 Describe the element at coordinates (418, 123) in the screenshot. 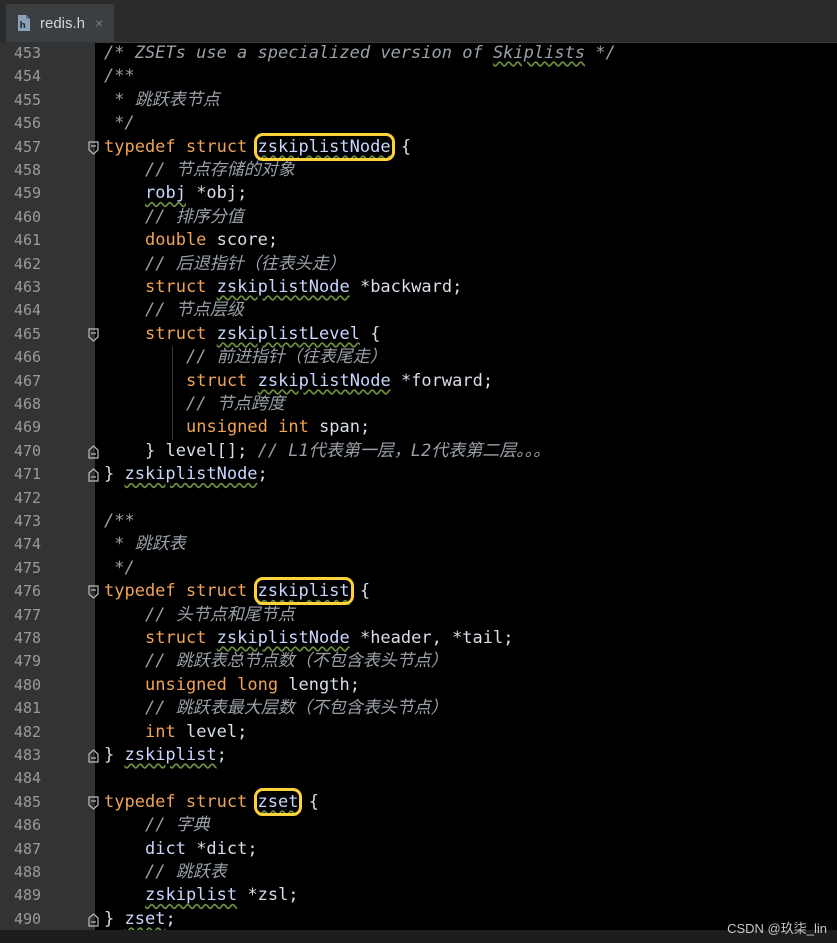

I see `code-line: 456 */` at that location.